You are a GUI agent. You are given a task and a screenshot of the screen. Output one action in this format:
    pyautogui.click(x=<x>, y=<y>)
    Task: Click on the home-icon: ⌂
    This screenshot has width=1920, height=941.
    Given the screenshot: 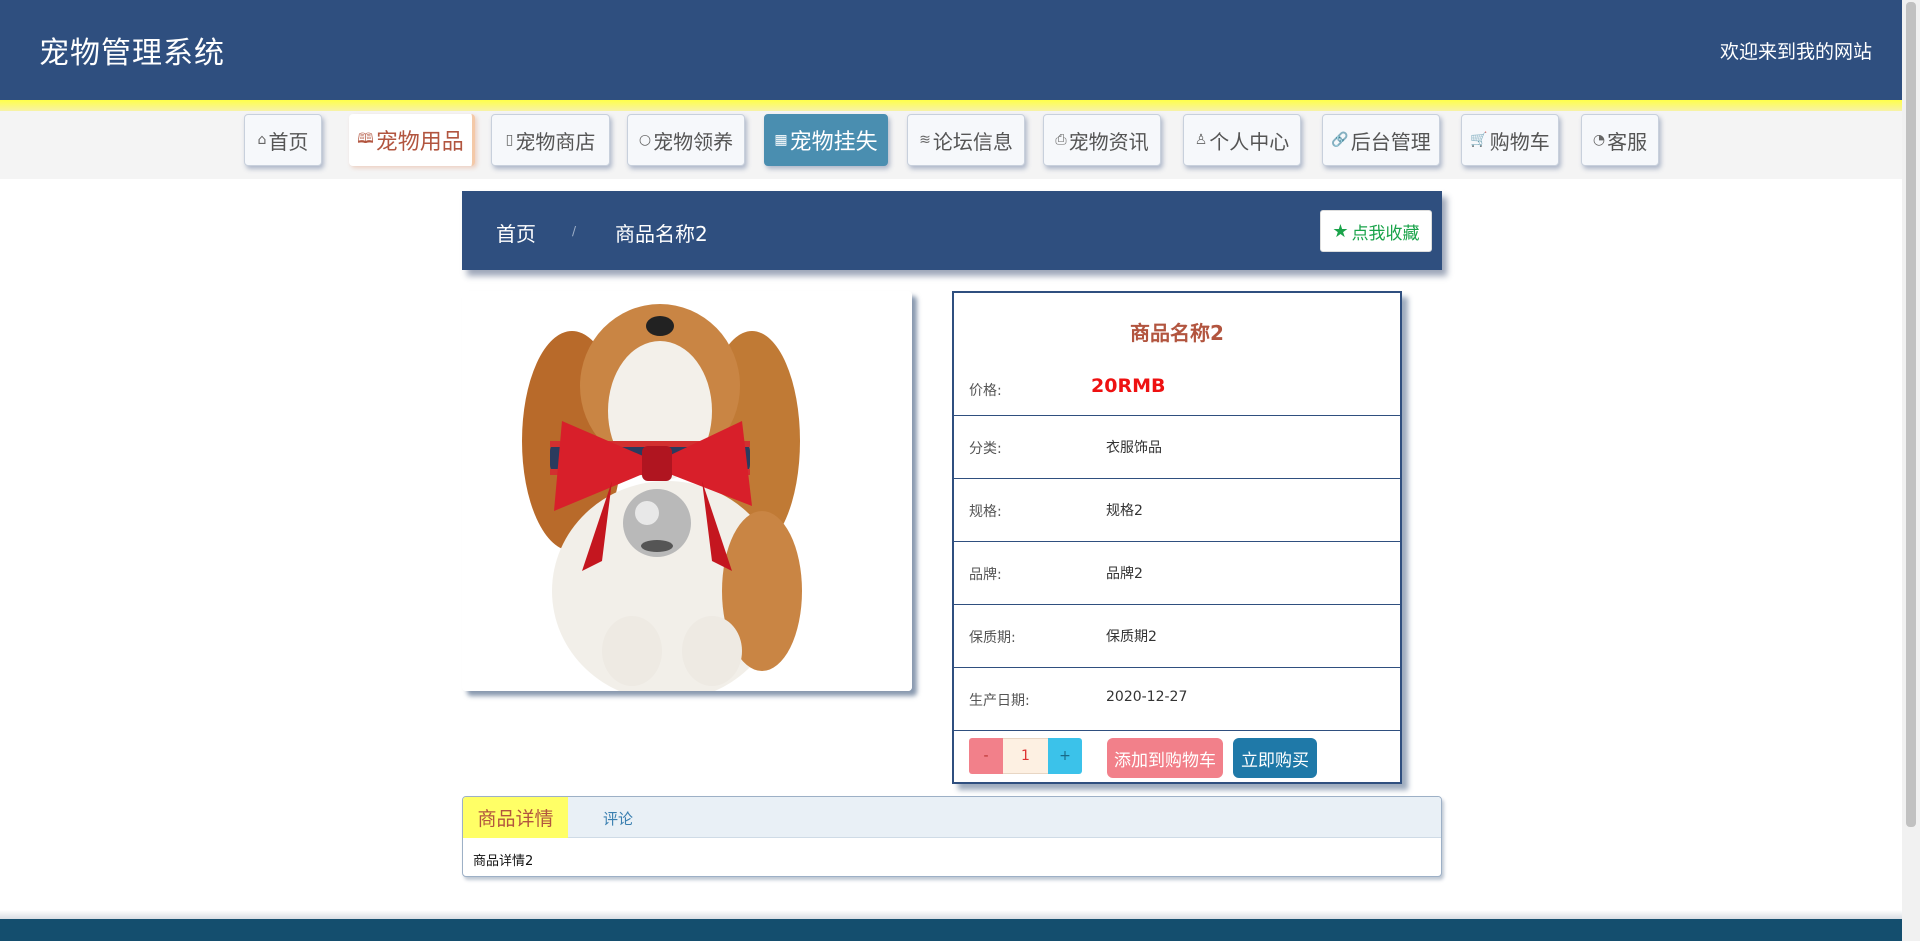 What is the action you would take?
    pyautogui.click(x=262, y=140)
    